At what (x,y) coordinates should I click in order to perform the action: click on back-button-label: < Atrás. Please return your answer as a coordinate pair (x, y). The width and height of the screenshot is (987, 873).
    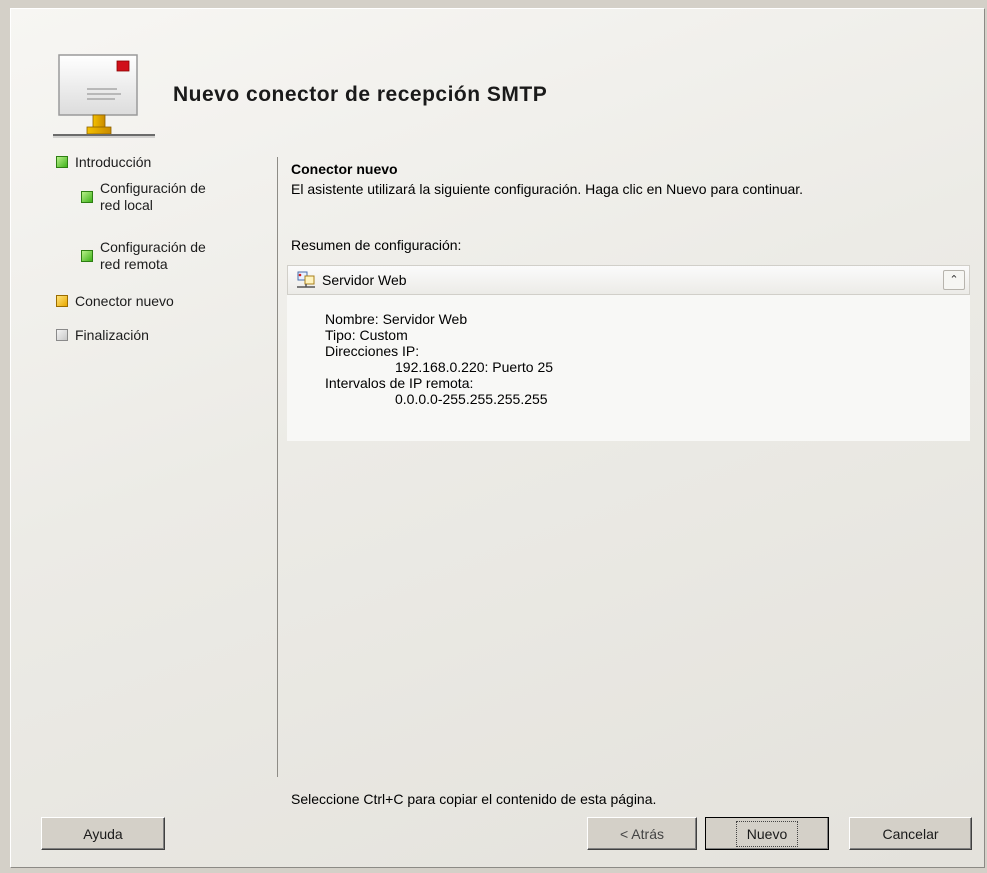
    Looking at the image, I should click on (642, 833).